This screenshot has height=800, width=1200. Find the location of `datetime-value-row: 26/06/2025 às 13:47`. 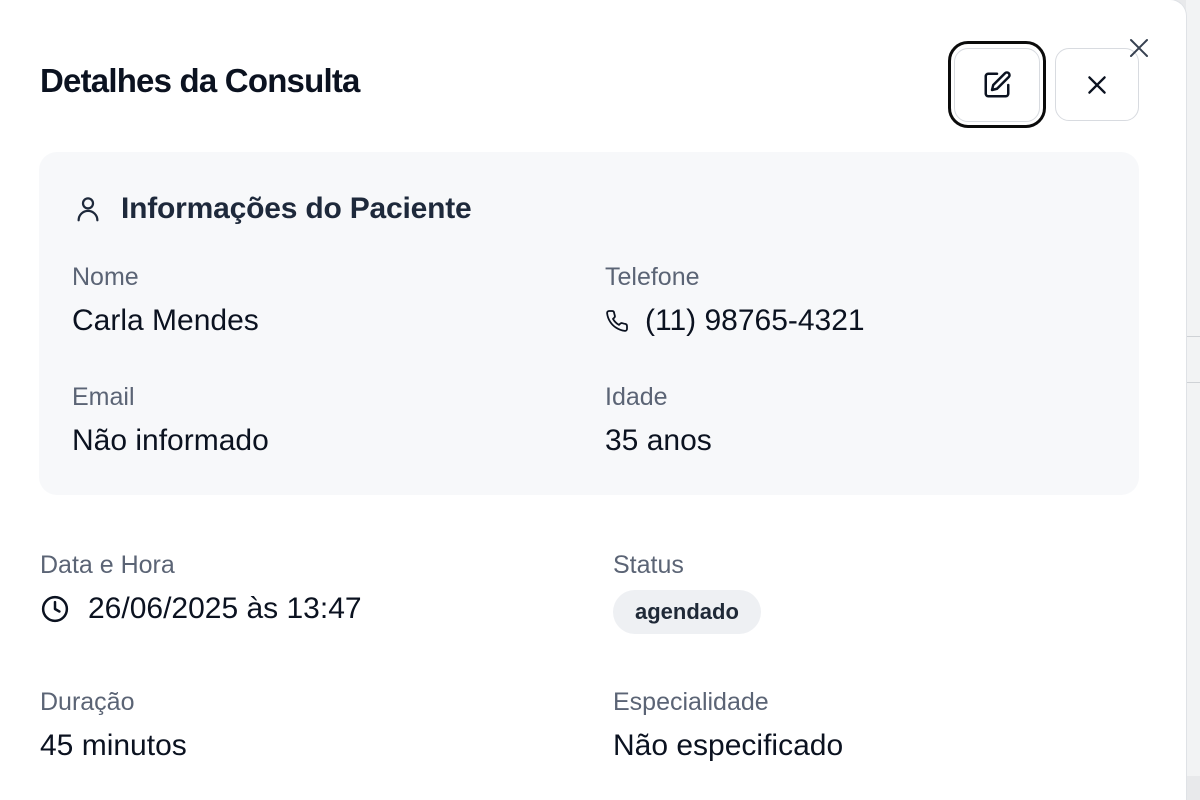

datetime-value-row: 26/06/2025 às 13:47 is located at coordinates (201, 609).